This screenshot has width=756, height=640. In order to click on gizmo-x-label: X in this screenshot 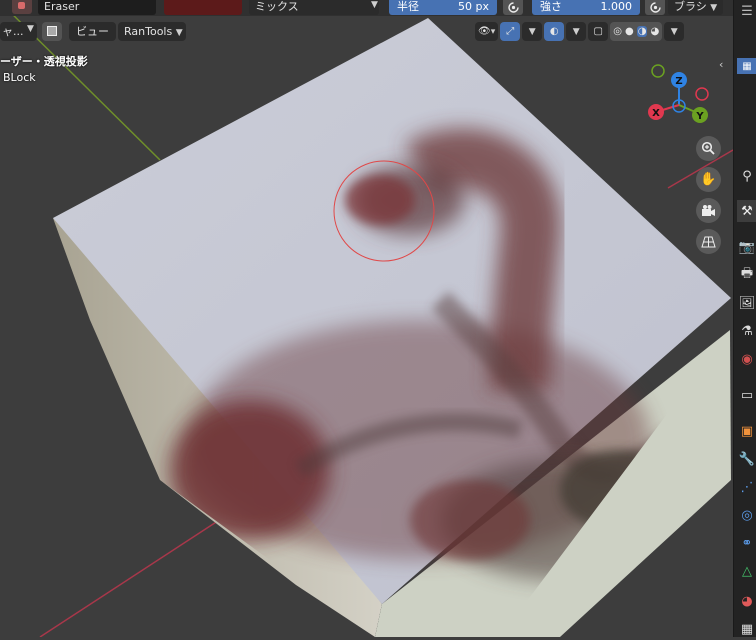, I will do `click(656, 113)`.